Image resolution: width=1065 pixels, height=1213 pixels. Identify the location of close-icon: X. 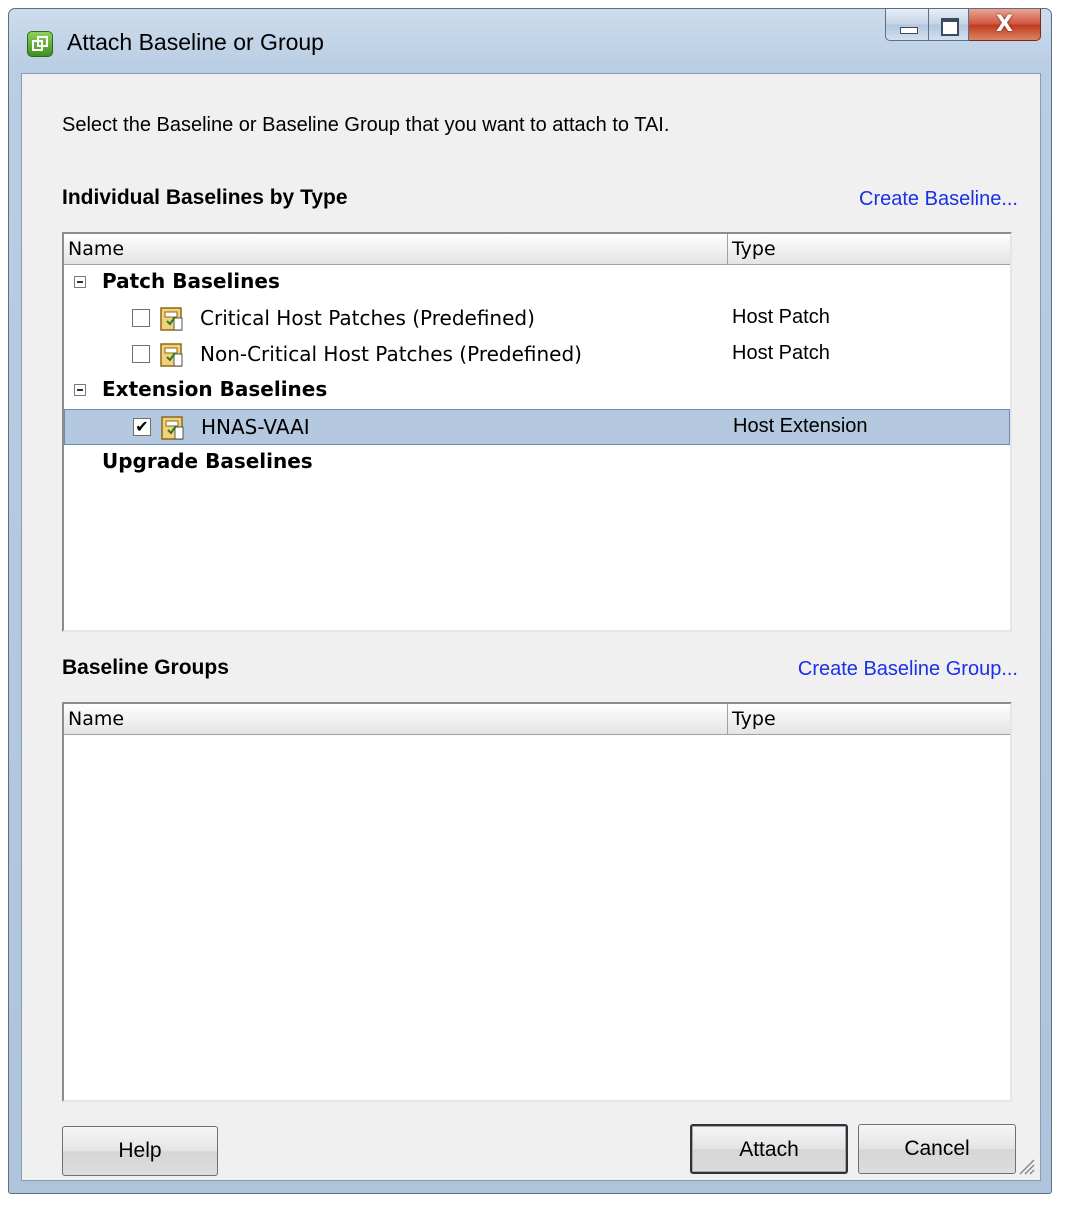
(1004, 24).